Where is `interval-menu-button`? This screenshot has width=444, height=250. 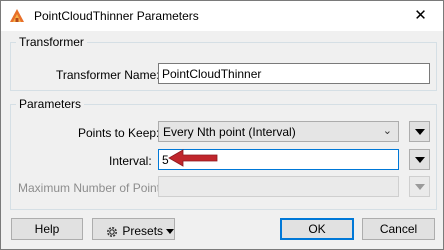 interval-menu-button is located at coordinates (419, 159).